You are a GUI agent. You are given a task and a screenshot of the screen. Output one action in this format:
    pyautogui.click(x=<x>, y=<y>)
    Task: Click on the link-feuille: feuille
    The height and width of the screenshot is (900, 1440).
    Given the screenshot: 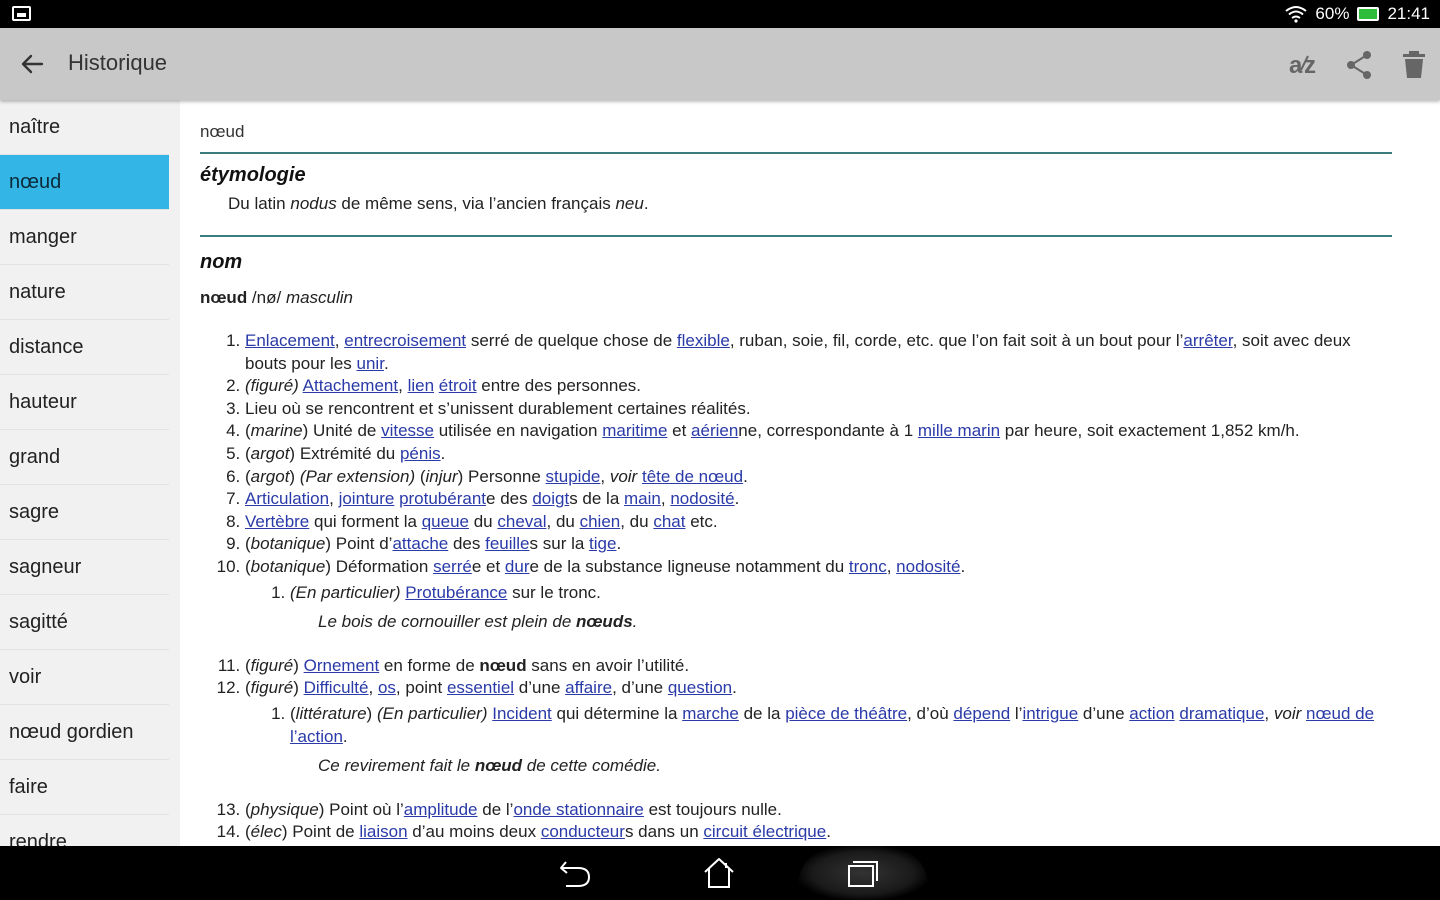 What is the action you would take?
    pyautogui.click(x=507, y=543)
    